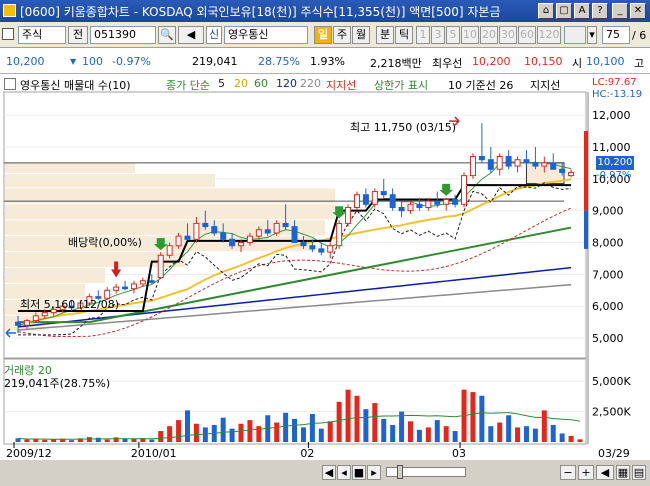  I want to click on scale-bar-red, so click(586, 171).